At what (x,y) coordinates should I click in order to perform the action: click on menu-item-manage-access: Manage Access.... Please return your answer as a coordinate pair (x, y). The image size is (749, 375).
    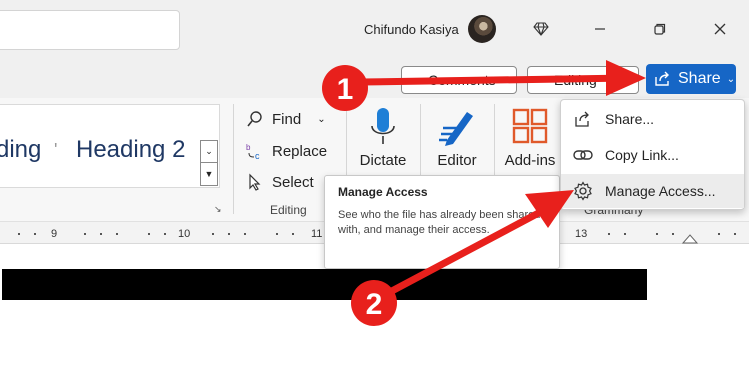
    Looking at the image, I should click on (652, 191).